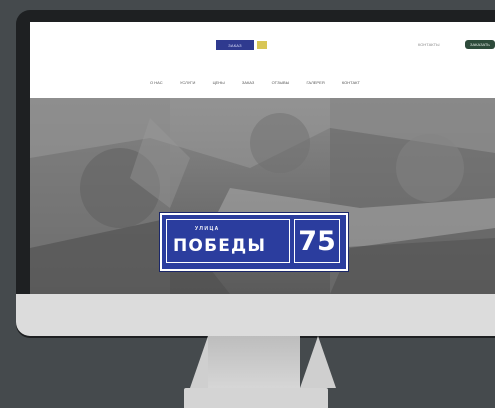 Image resolution: width=495 pixels, height=408 pixels. I want to click on logo-text: ЗАКАЗ, so click(235, 45).